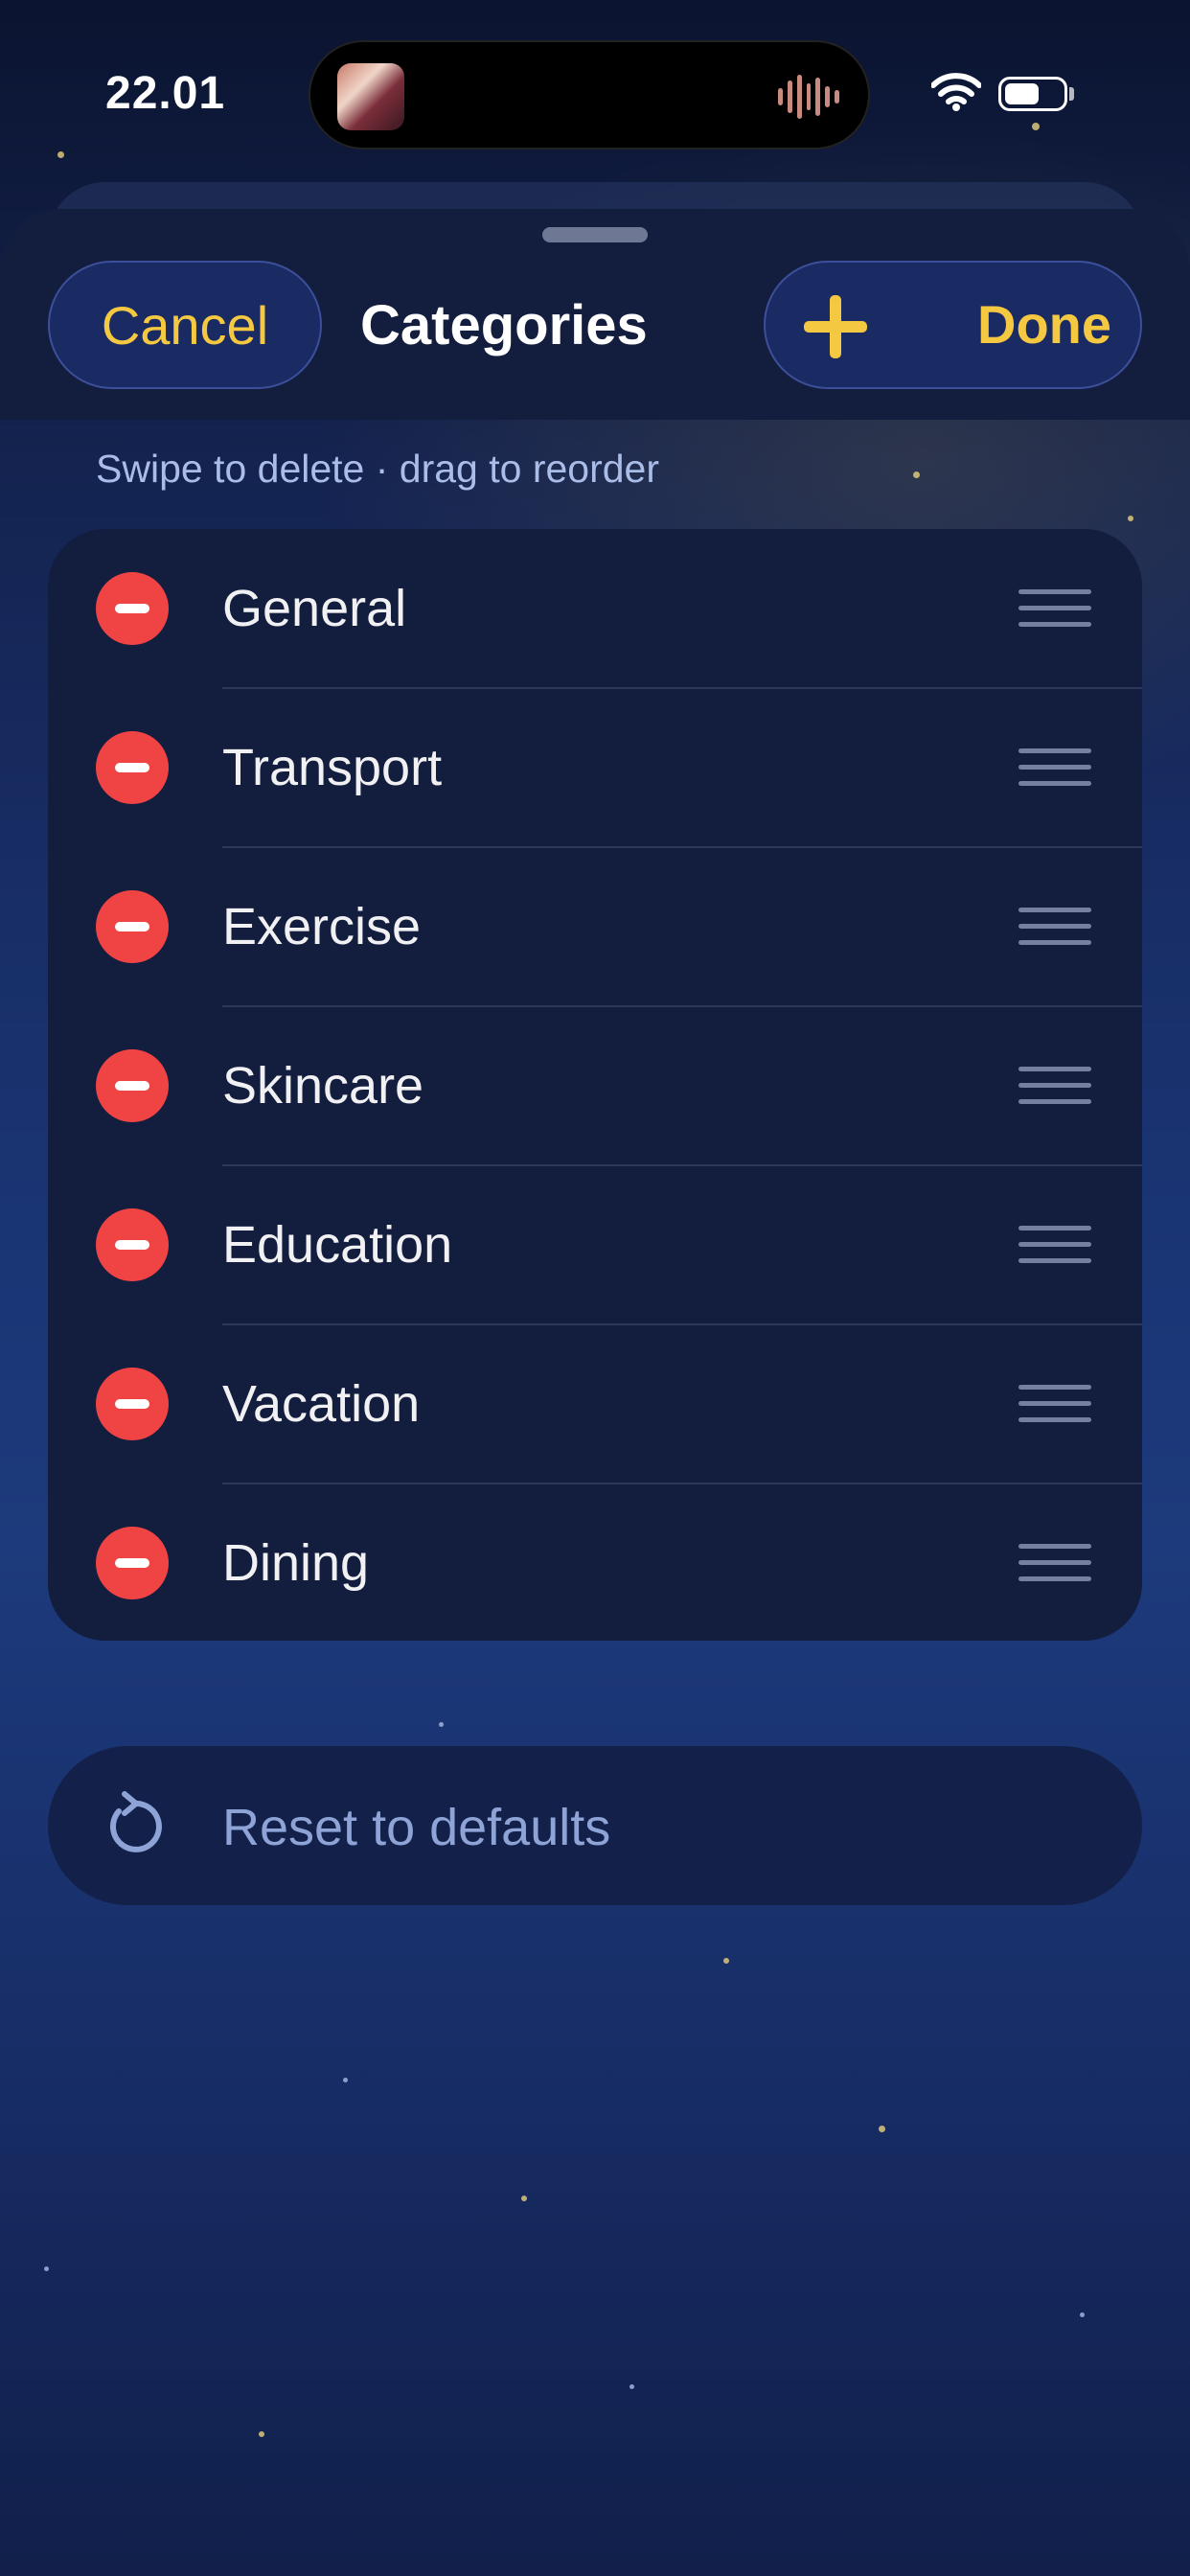 The image size is (1190, 2576). What do you see at coordinates (1022, 93) in the screenshot?
I see `battery-level` at bounding box center [1022, 93].